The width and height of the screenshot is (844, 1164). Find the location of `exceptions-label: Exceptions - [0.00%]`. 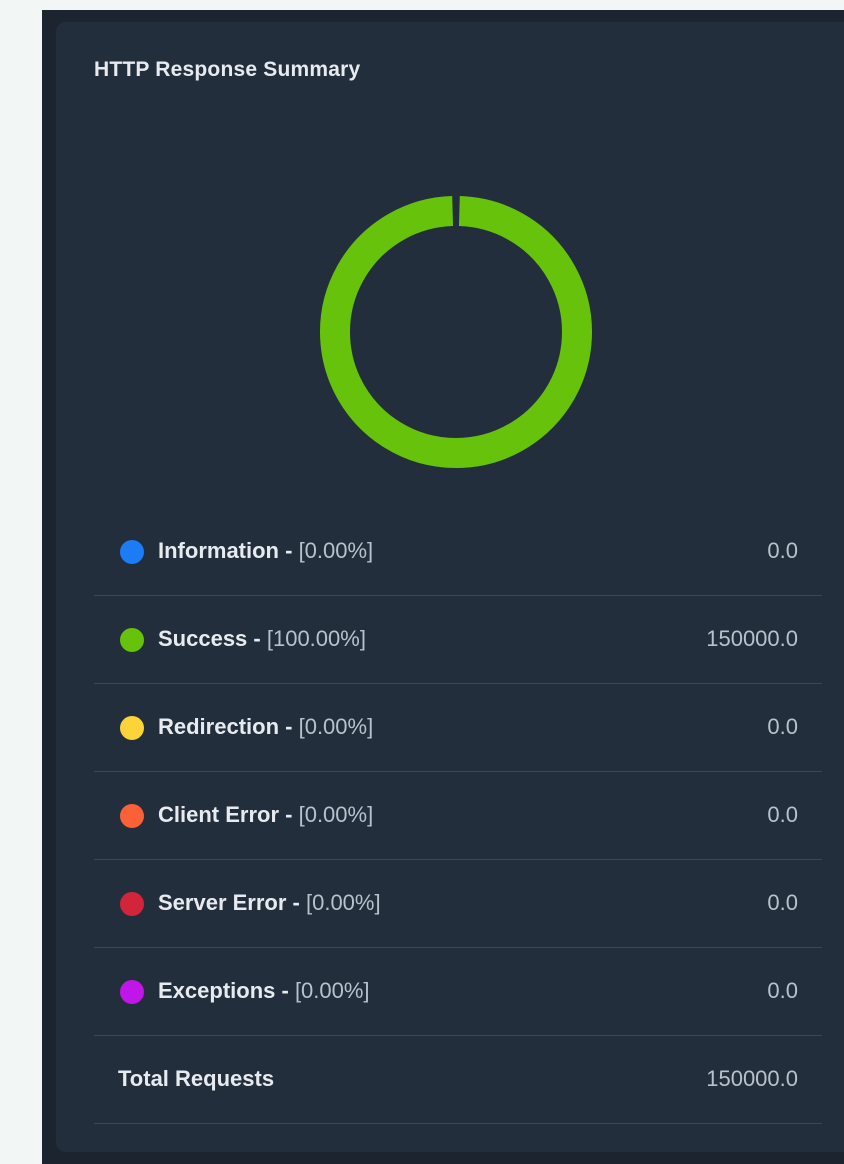

exceptions-label: Exceptions - [0.00%] is located at coordinates (264, 991).